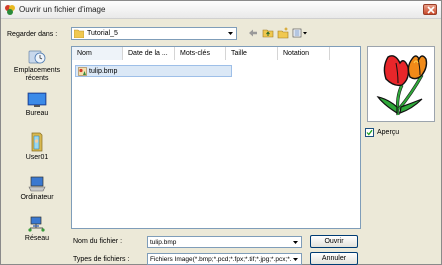 The image size is (442, 265). I want to click on window-title: Ouvrir un fichier d'image, so click(62, 9).